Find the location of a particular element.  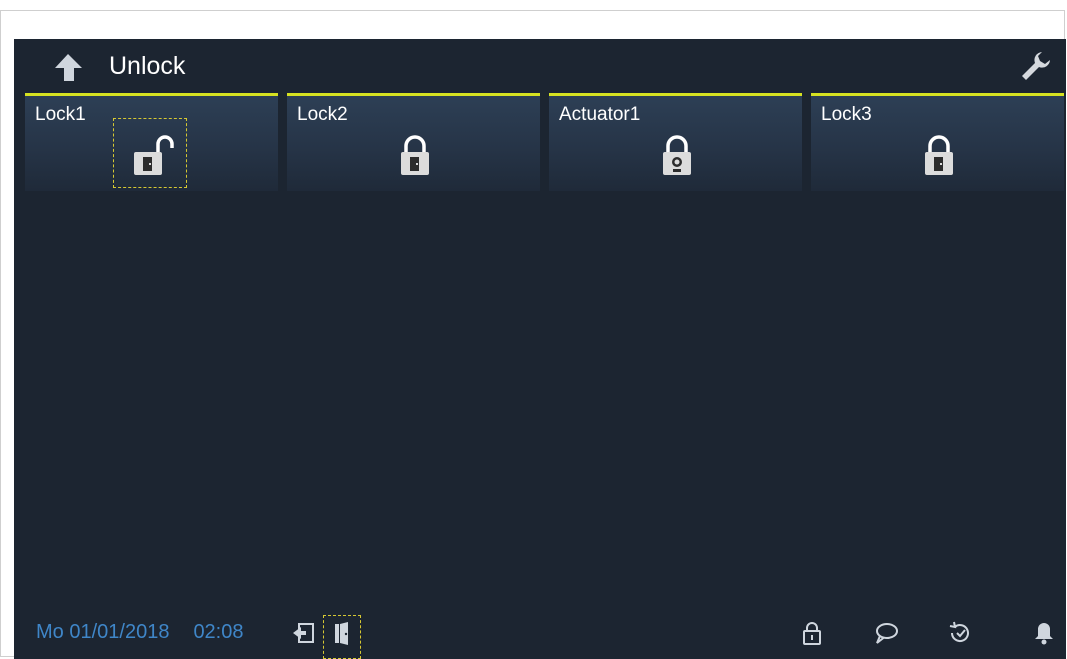

messages-button is located at coordinates (886, 633).